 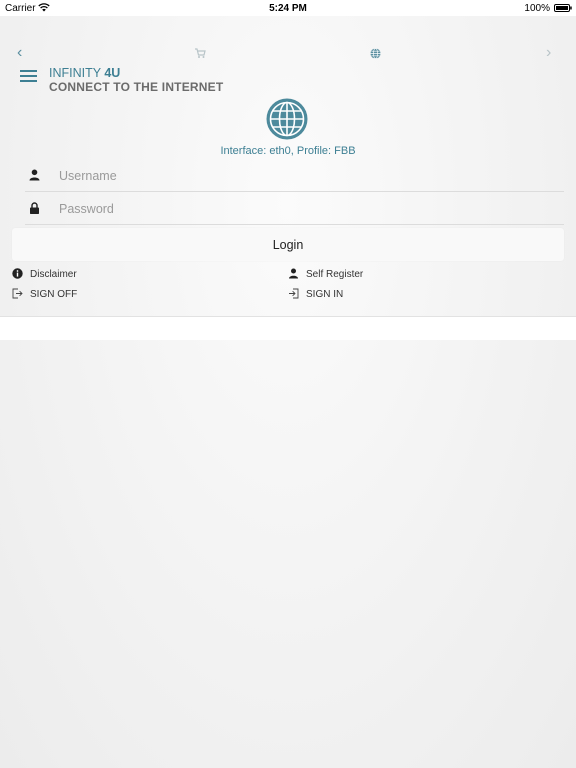 I want to click on battery-icon, so click(x=563, y=8).